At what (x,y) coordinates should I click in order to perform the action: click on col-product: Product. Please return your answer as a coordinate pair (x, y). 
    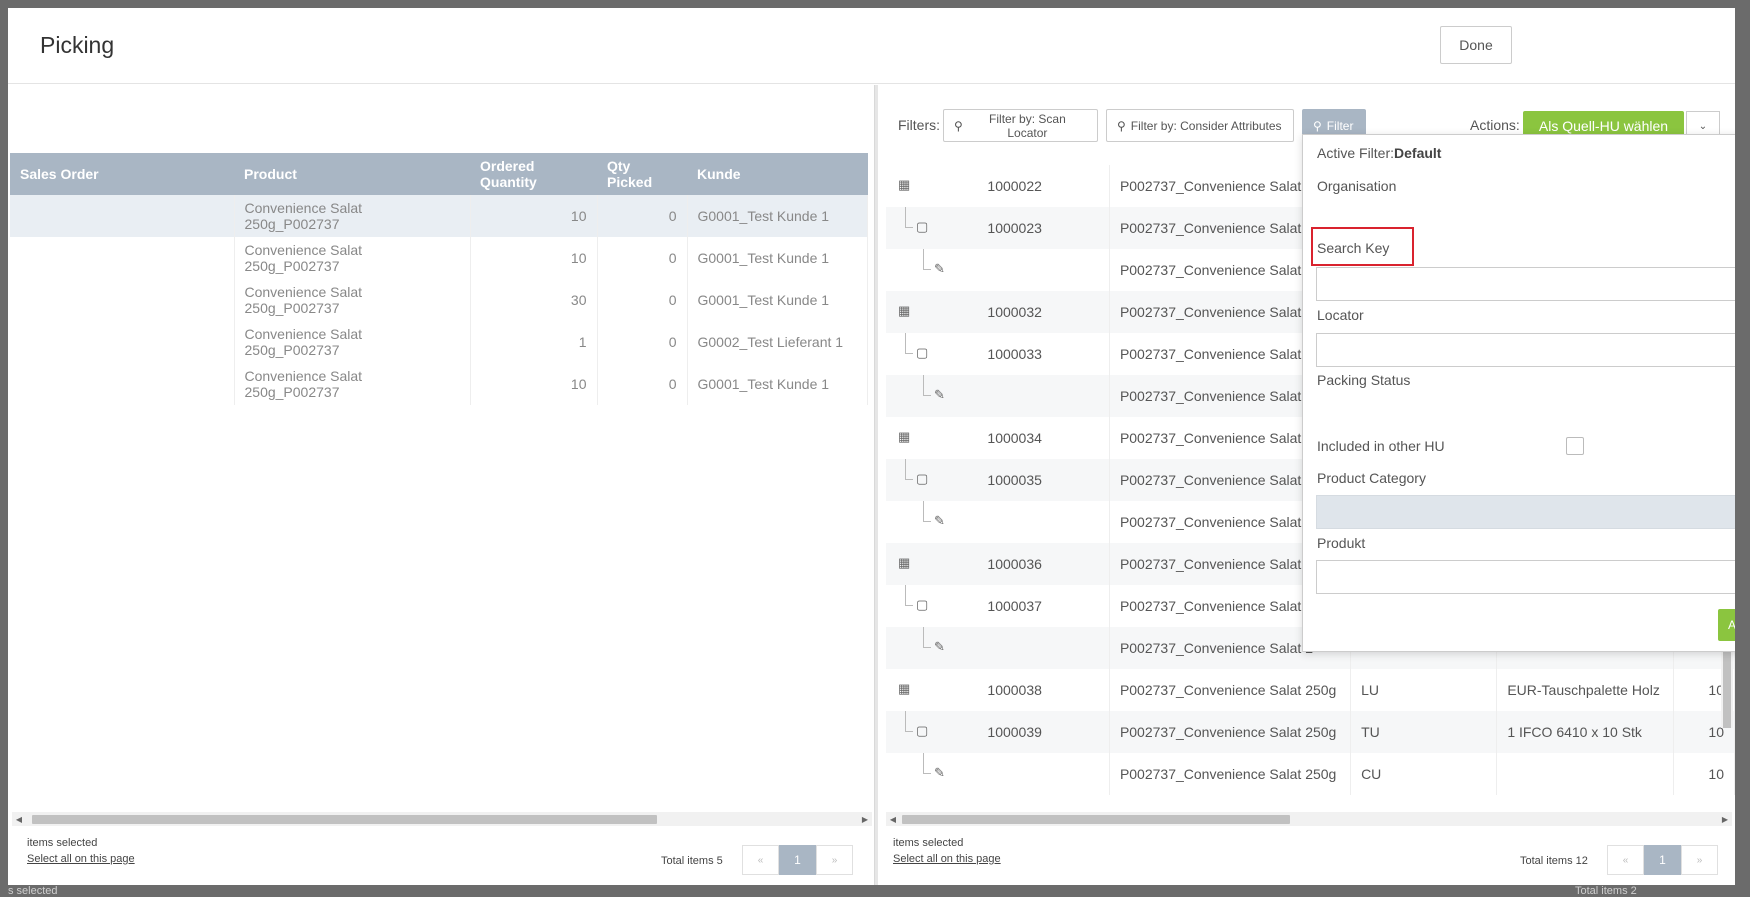
    Looking at the image, I should click on (352, 174).